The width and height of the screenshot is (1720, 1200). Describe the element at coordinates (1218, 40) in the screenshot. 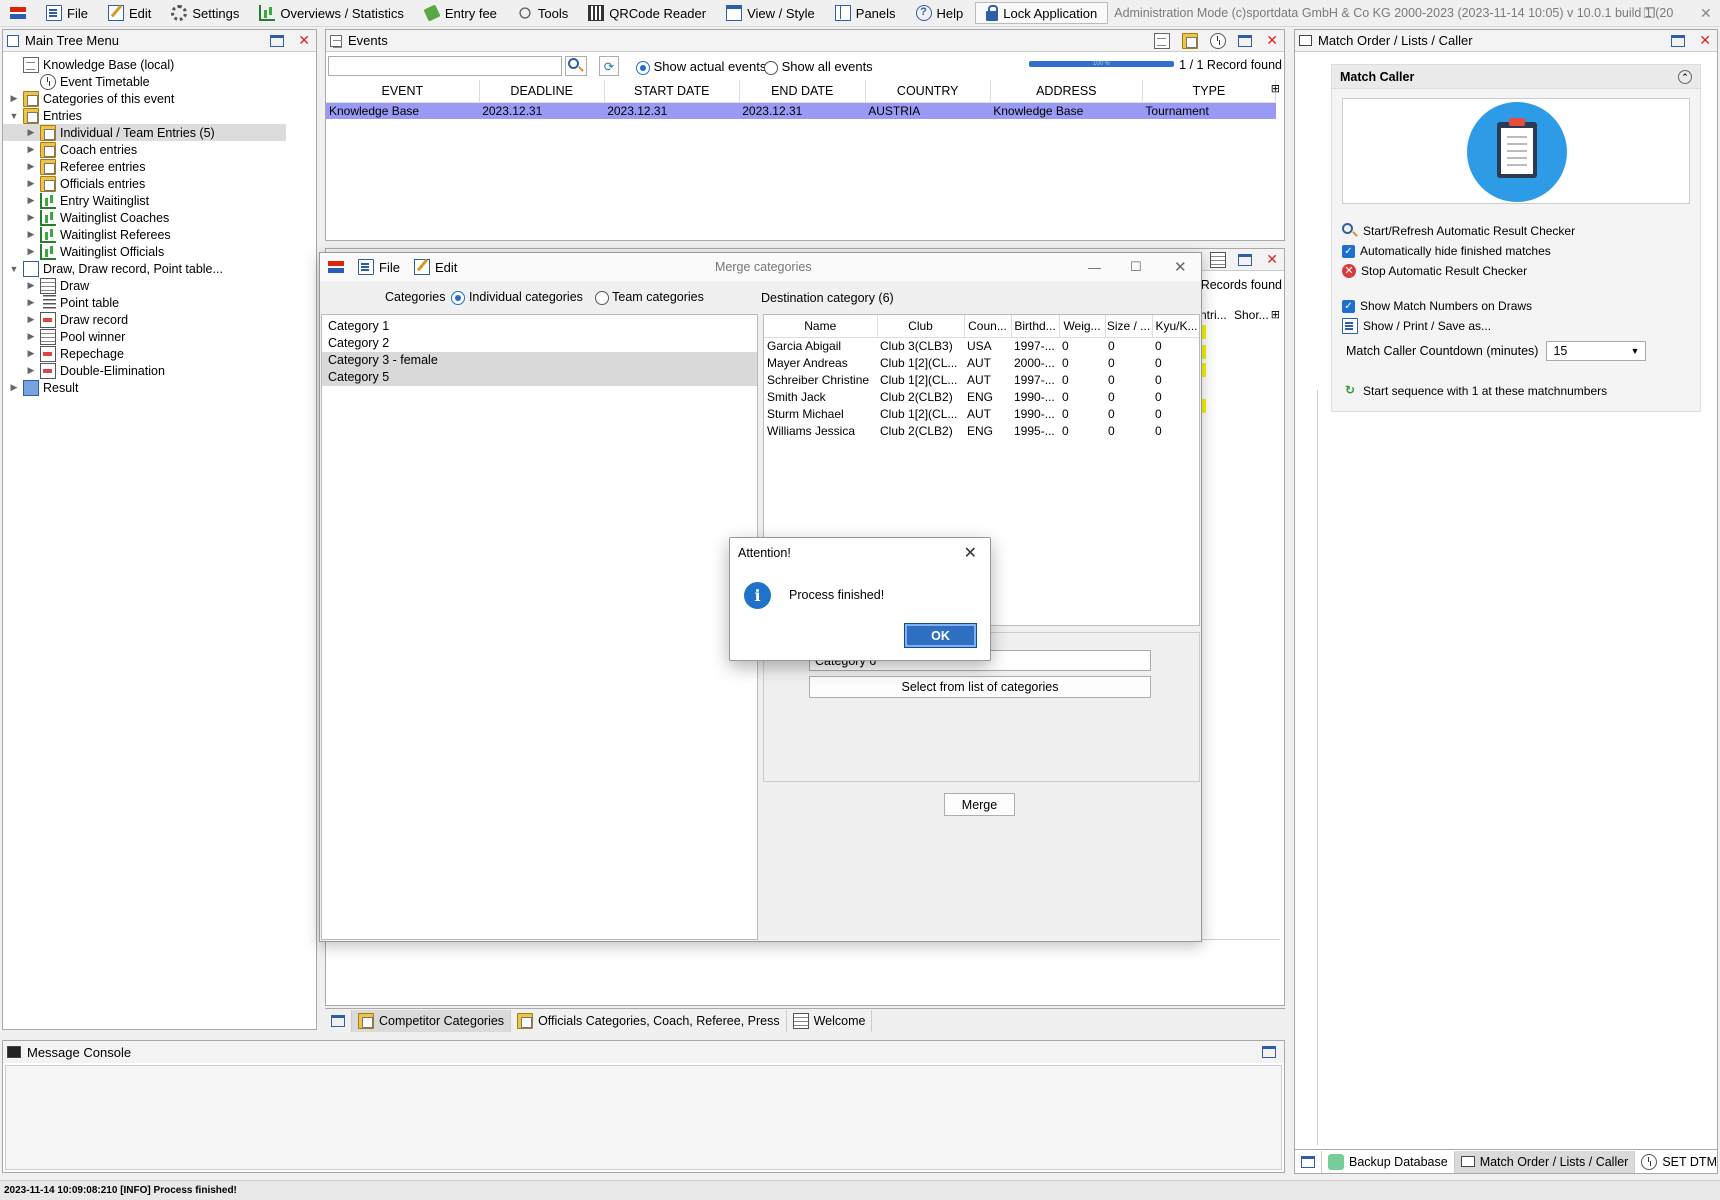

I see `event-refresh-icon` at that location.